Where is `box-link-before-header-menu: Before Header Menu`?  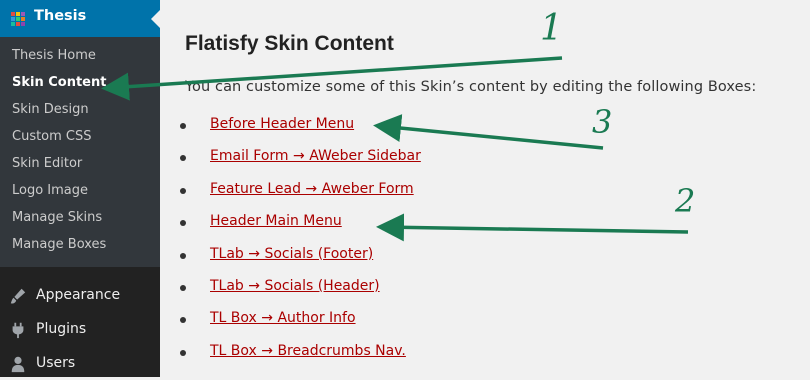 box-link-before-header-menu: Before Header Menu is located at coordinates (282, 124).